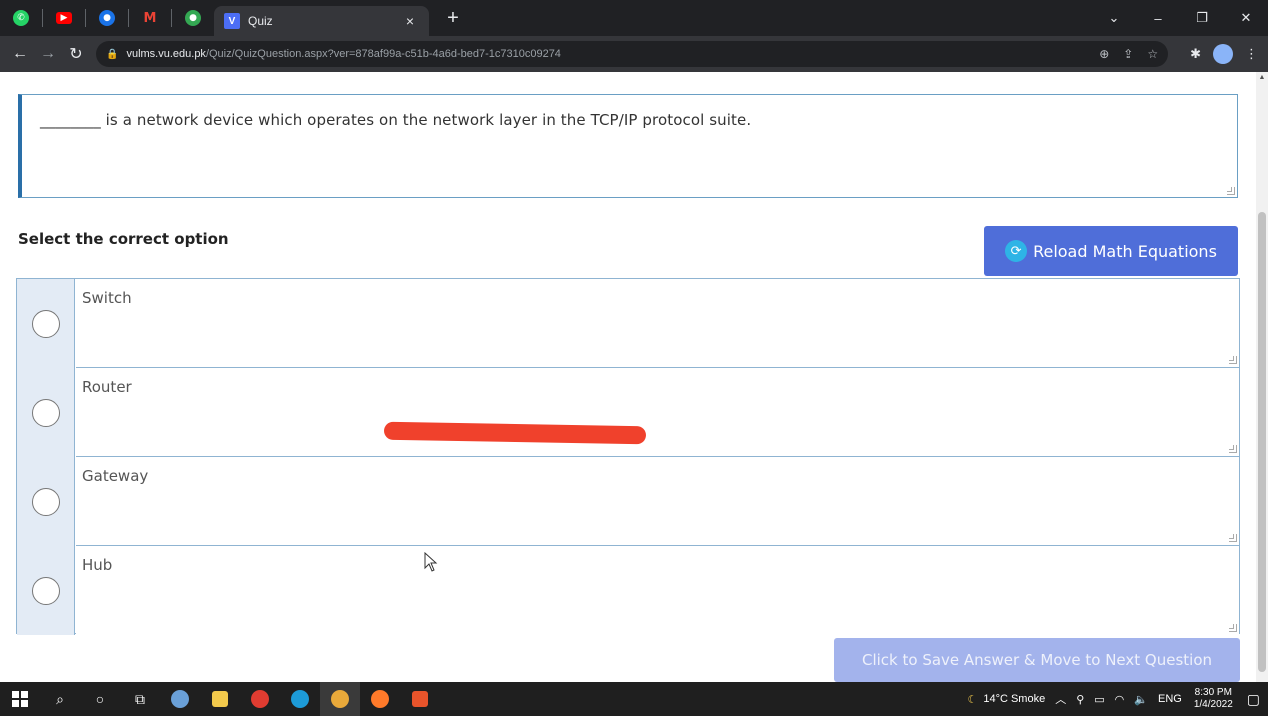  What do you see at coordinates (1104, 54) in the screenshot?
I see `zoom-icon: ⊕` at bounding box center [1104, 54].